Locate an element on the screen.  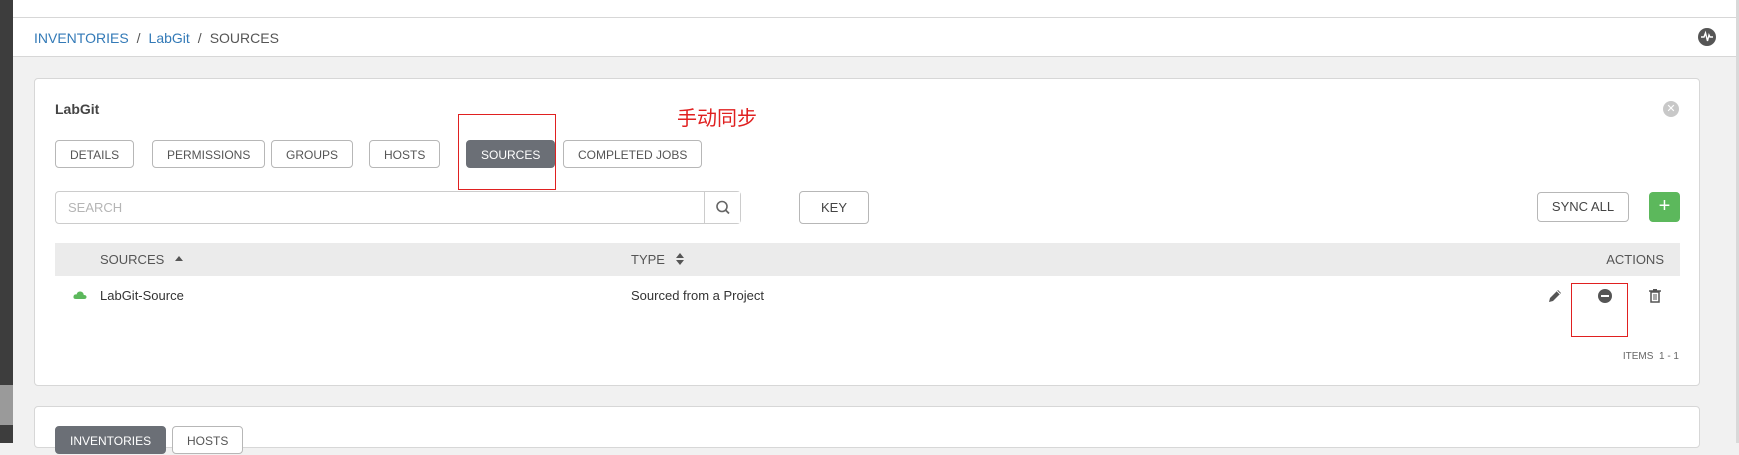
column-header-sources: SOURCES is located at coordinates (142, 259).